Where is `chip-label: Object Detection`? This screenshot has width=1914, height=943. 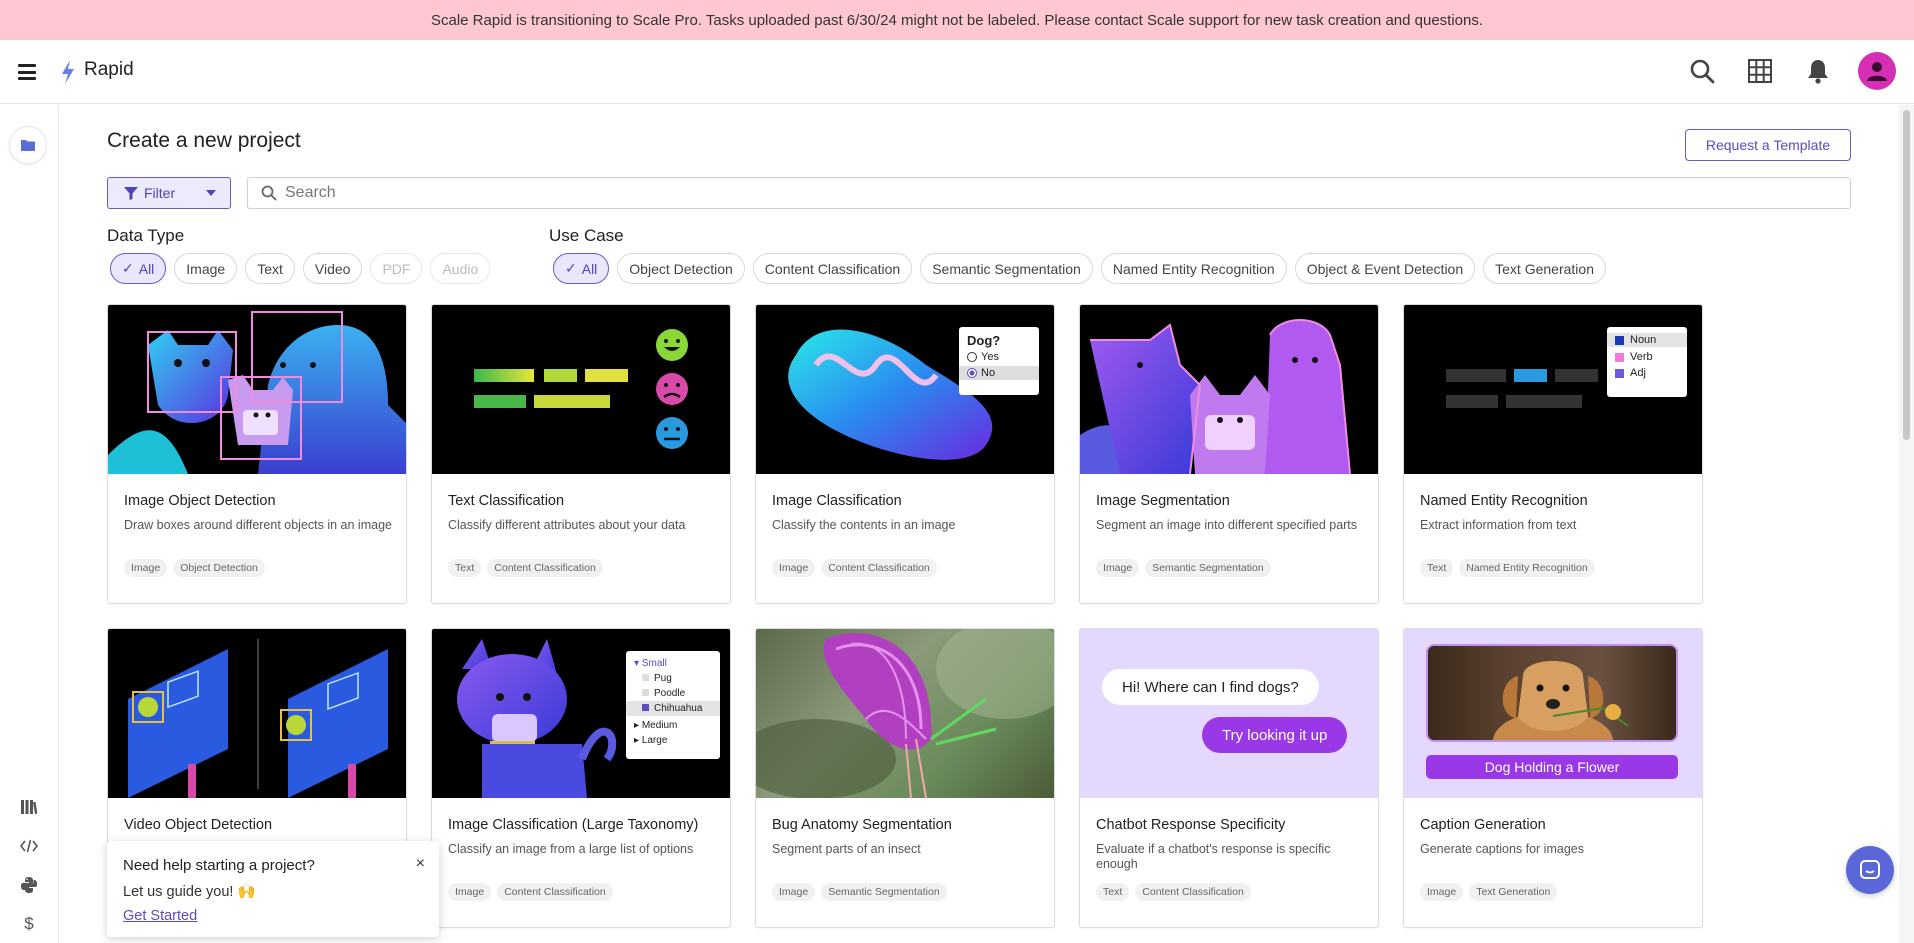 chip-label: Object Detection is located at coordinates (681, 268).